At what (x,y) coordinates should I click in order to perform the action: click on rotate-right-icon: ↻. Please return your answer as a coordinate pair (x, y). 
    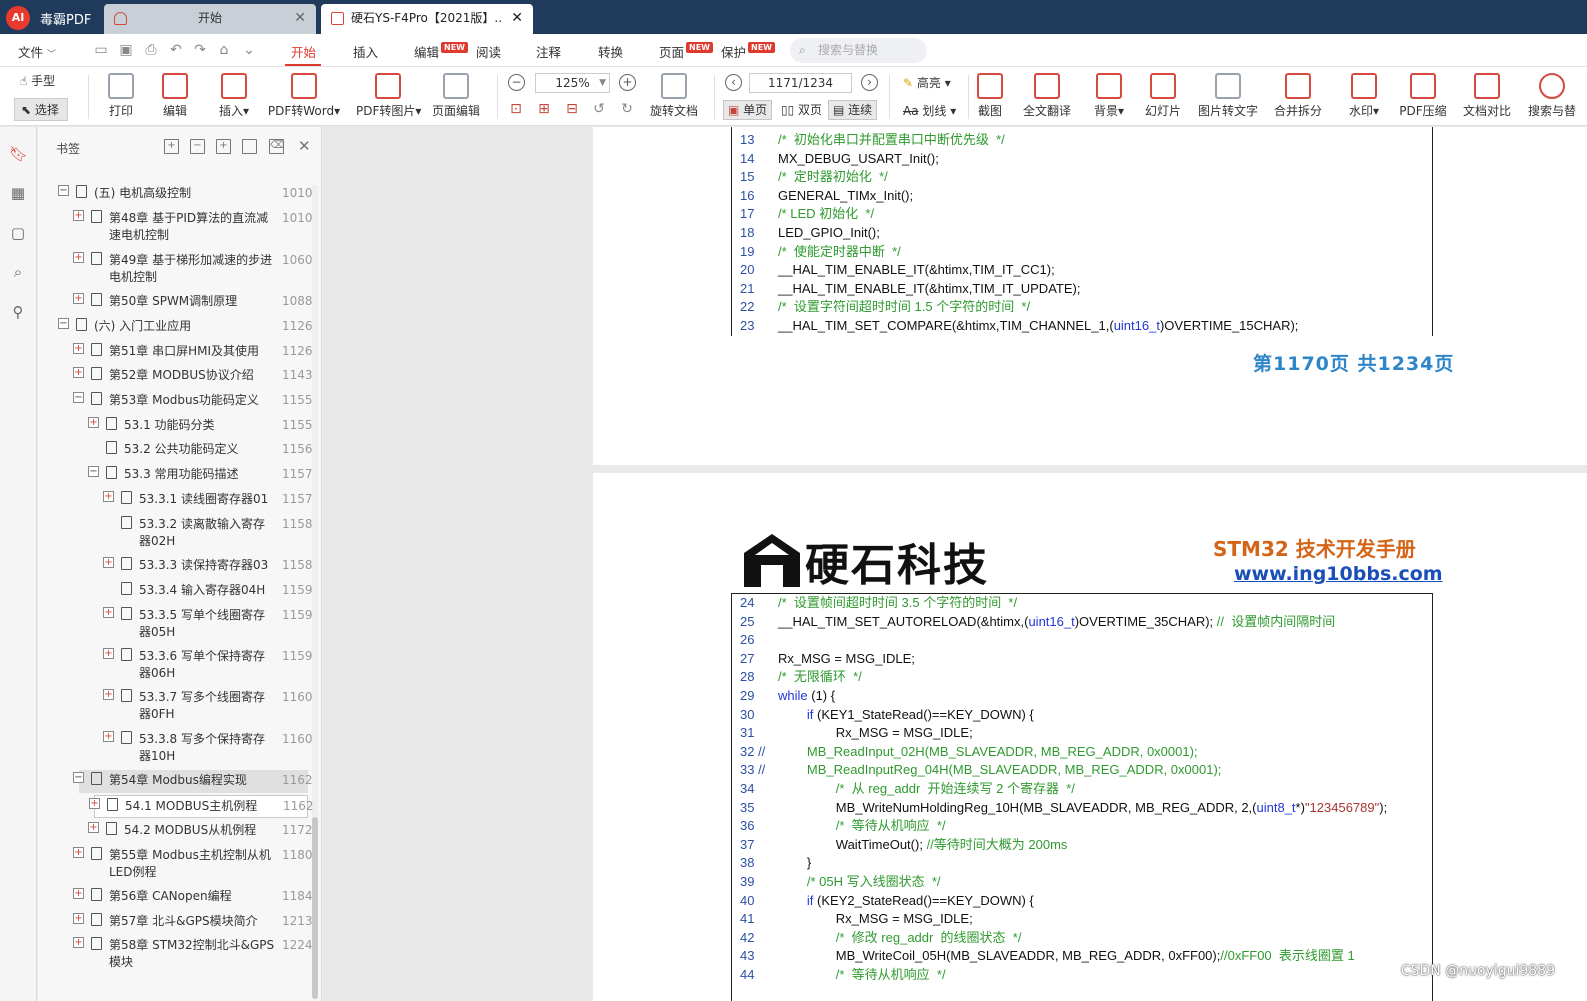
    Looking at the image, I should click on (627, 109).